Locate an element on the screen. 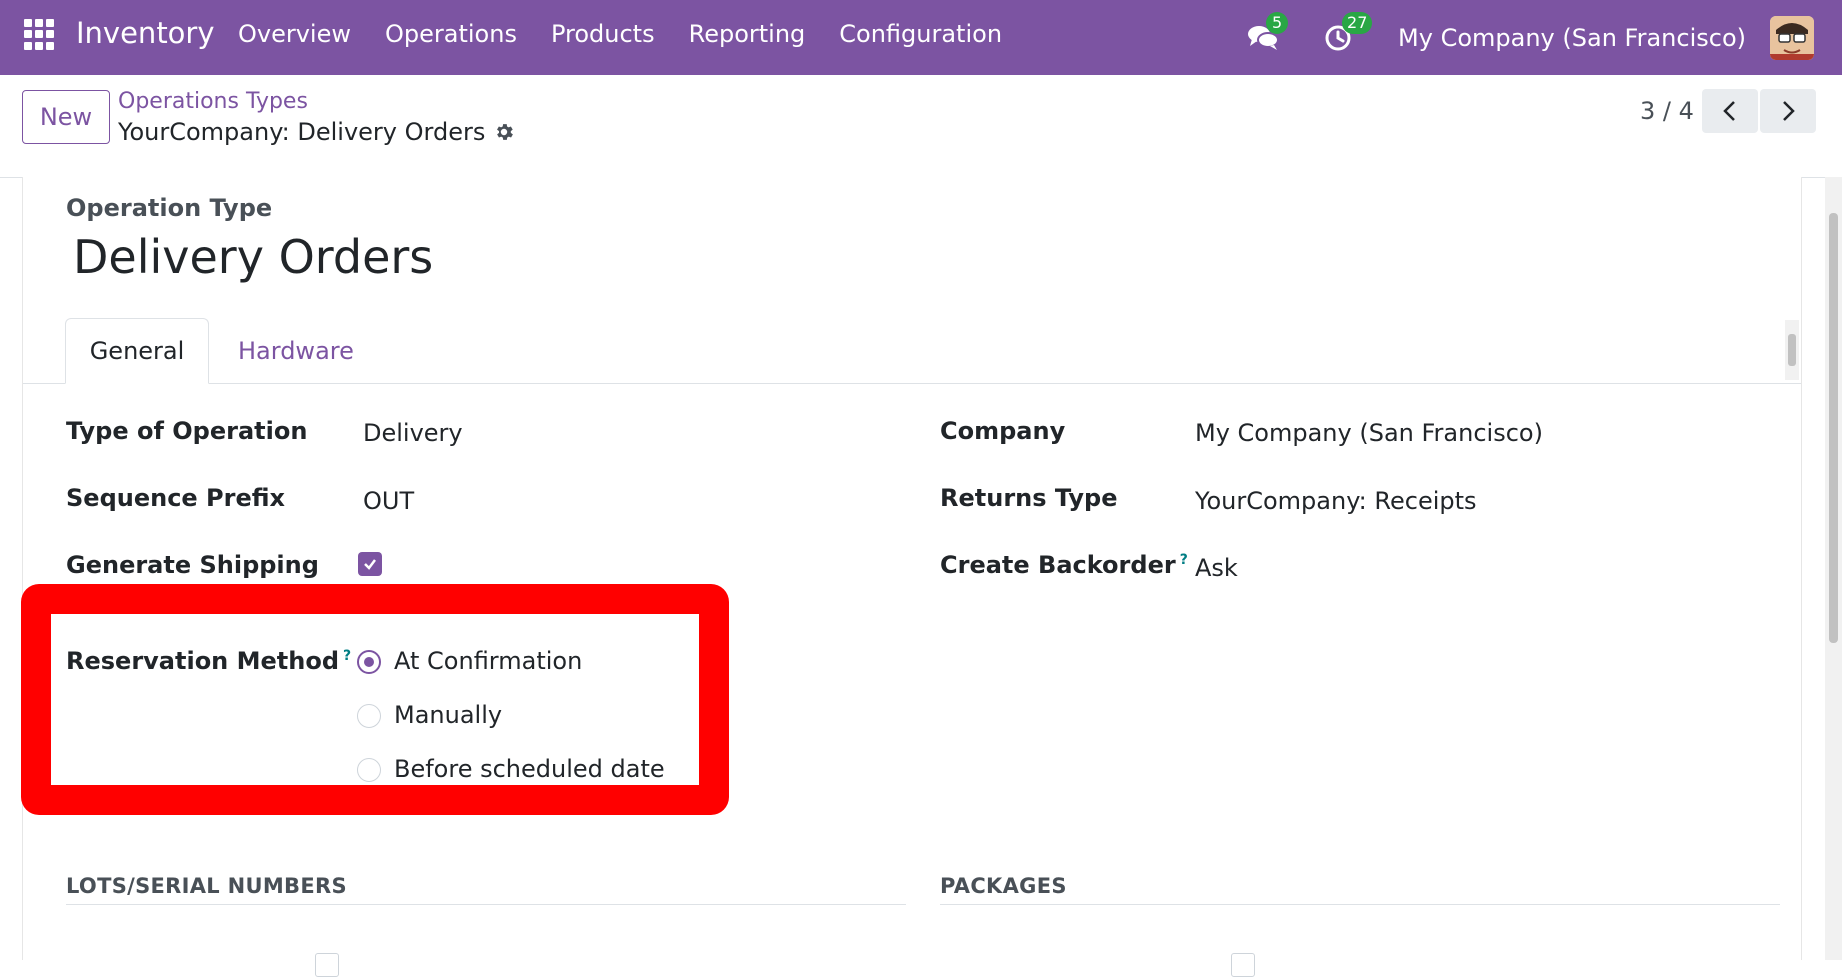 This screenshot has width=1842, height=977. new-button: New is located at coordinates (66, 117).